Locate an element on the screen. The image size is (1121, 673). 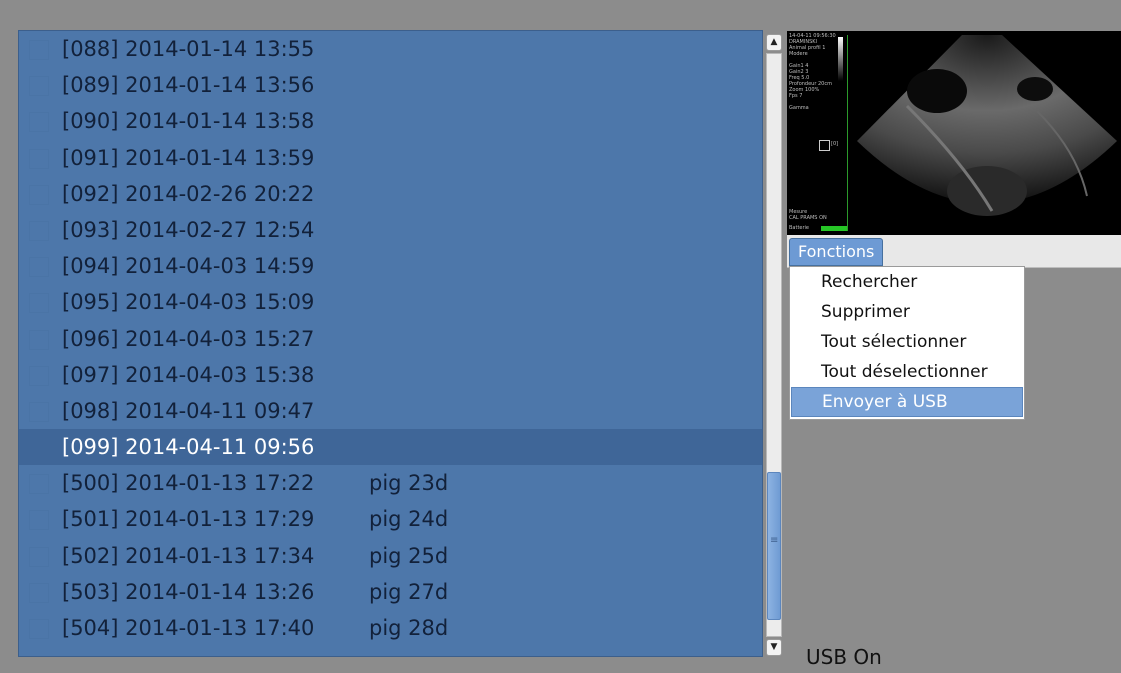
preview-bottom-info: Mesure CAL PRAMS ON is located at coordinates (808, 215).